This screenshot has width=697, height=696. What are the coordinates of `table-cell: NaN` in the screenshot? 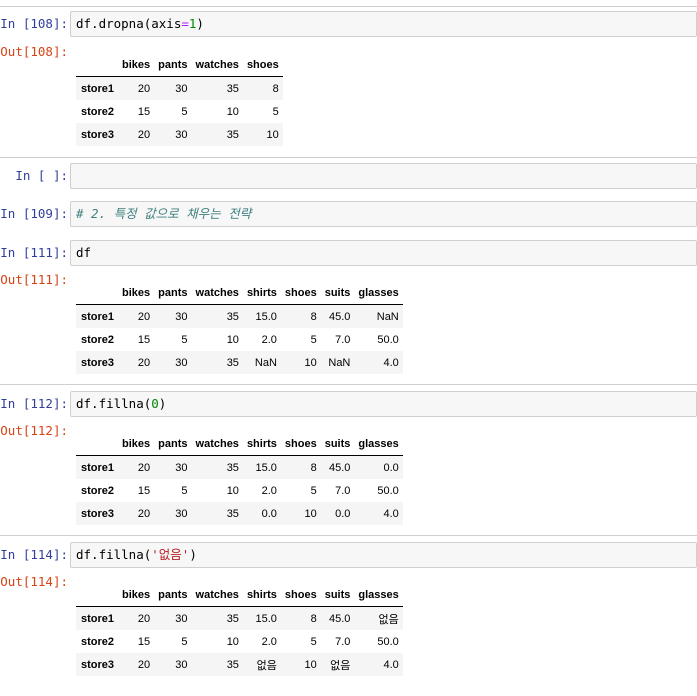 It's located at (339, 362).